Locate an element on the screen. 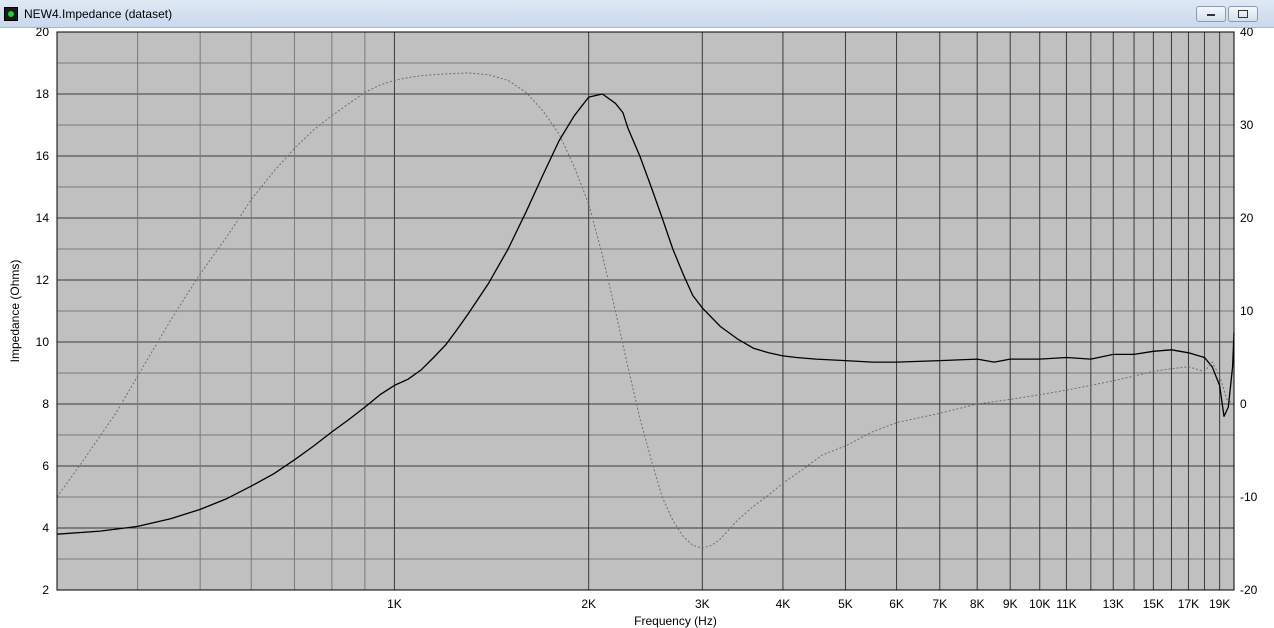  minimize-button is located at coordinates (1211, 14).